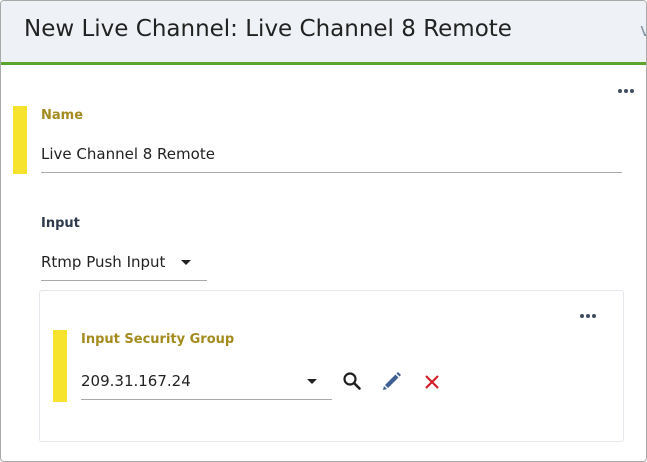 This screenshot has height=462, width=647. I want to click on dialog-title: New Live Channel: Live Channel 8 Remote, so click(268, 29).